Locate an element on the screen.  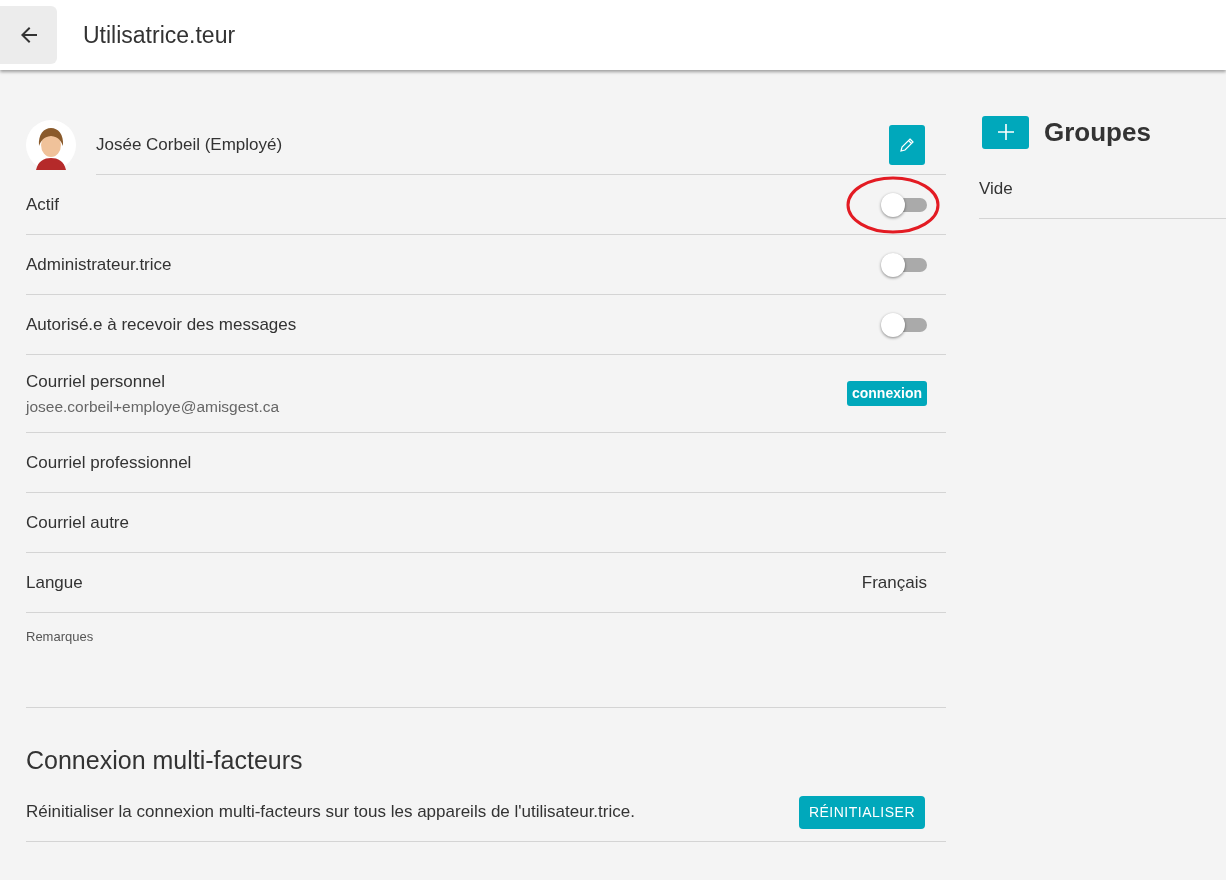
groups-heading: Groupes is located at coordinates (1097, 132).